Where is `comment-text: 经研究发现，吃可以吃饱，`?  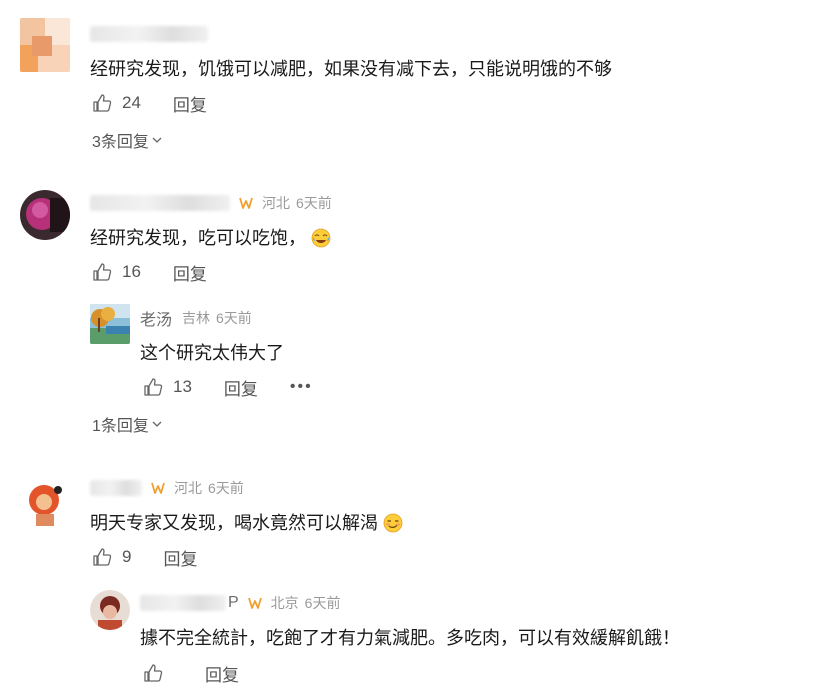
comment-text: 经研究发现，吃可以吃饱， is located at coordinates (210, 238).